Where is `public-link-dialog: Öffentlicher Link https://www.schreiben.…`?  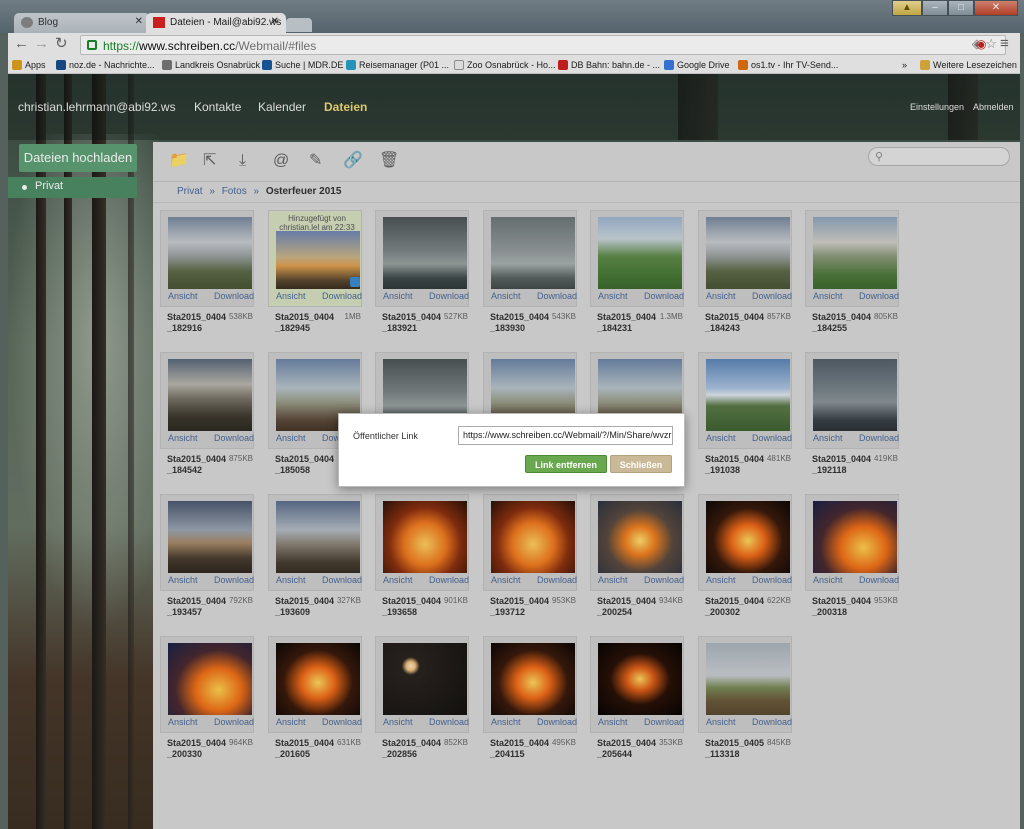 public-link-dialog: Öffentlicher Link https://www.schreiben.… is located at coordinates (511, 450).